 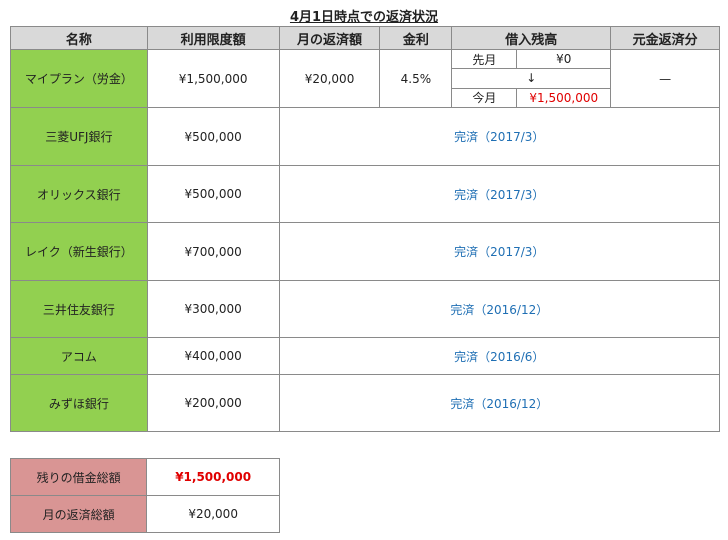 What do you see at coordinates (416, 78) in the screenshot?
I see `loan-rate: 4.5%` at bounding box center [416, 78].